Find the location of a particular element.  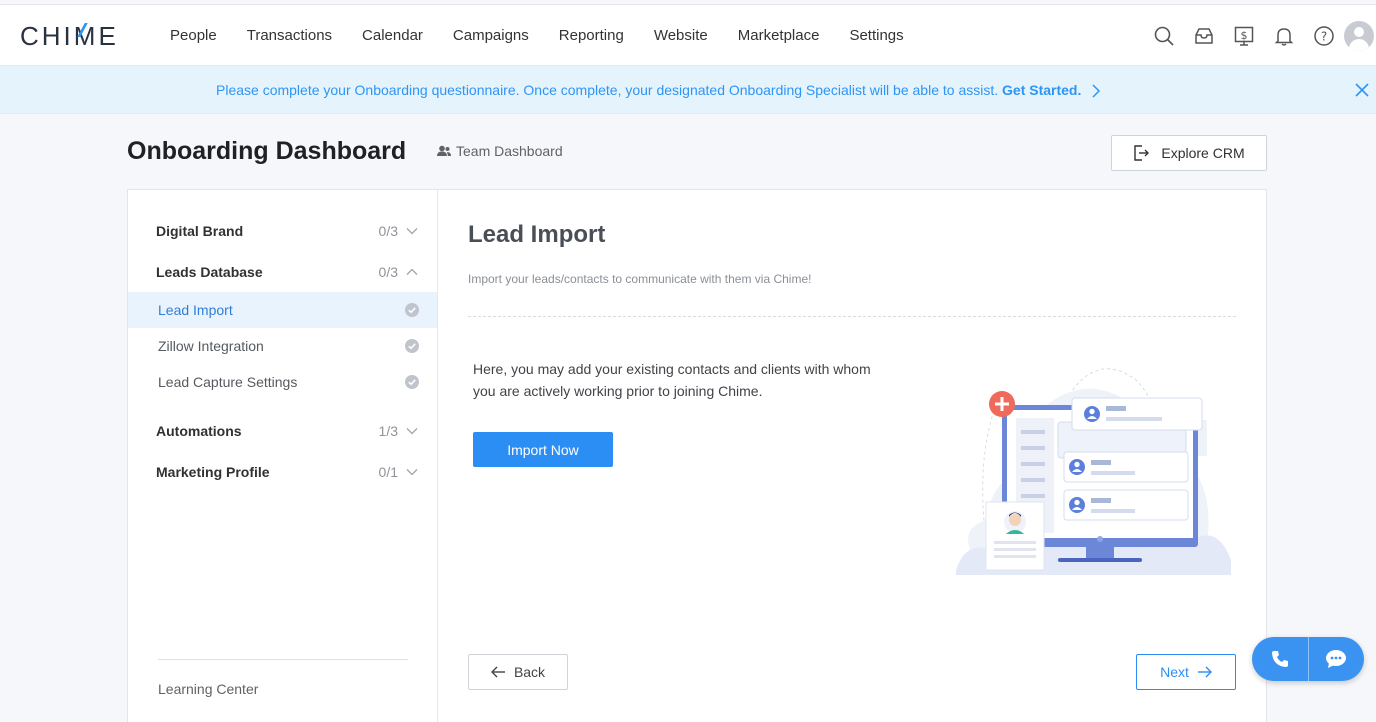

chevron-up-icon is located at coordinates (412, 271).